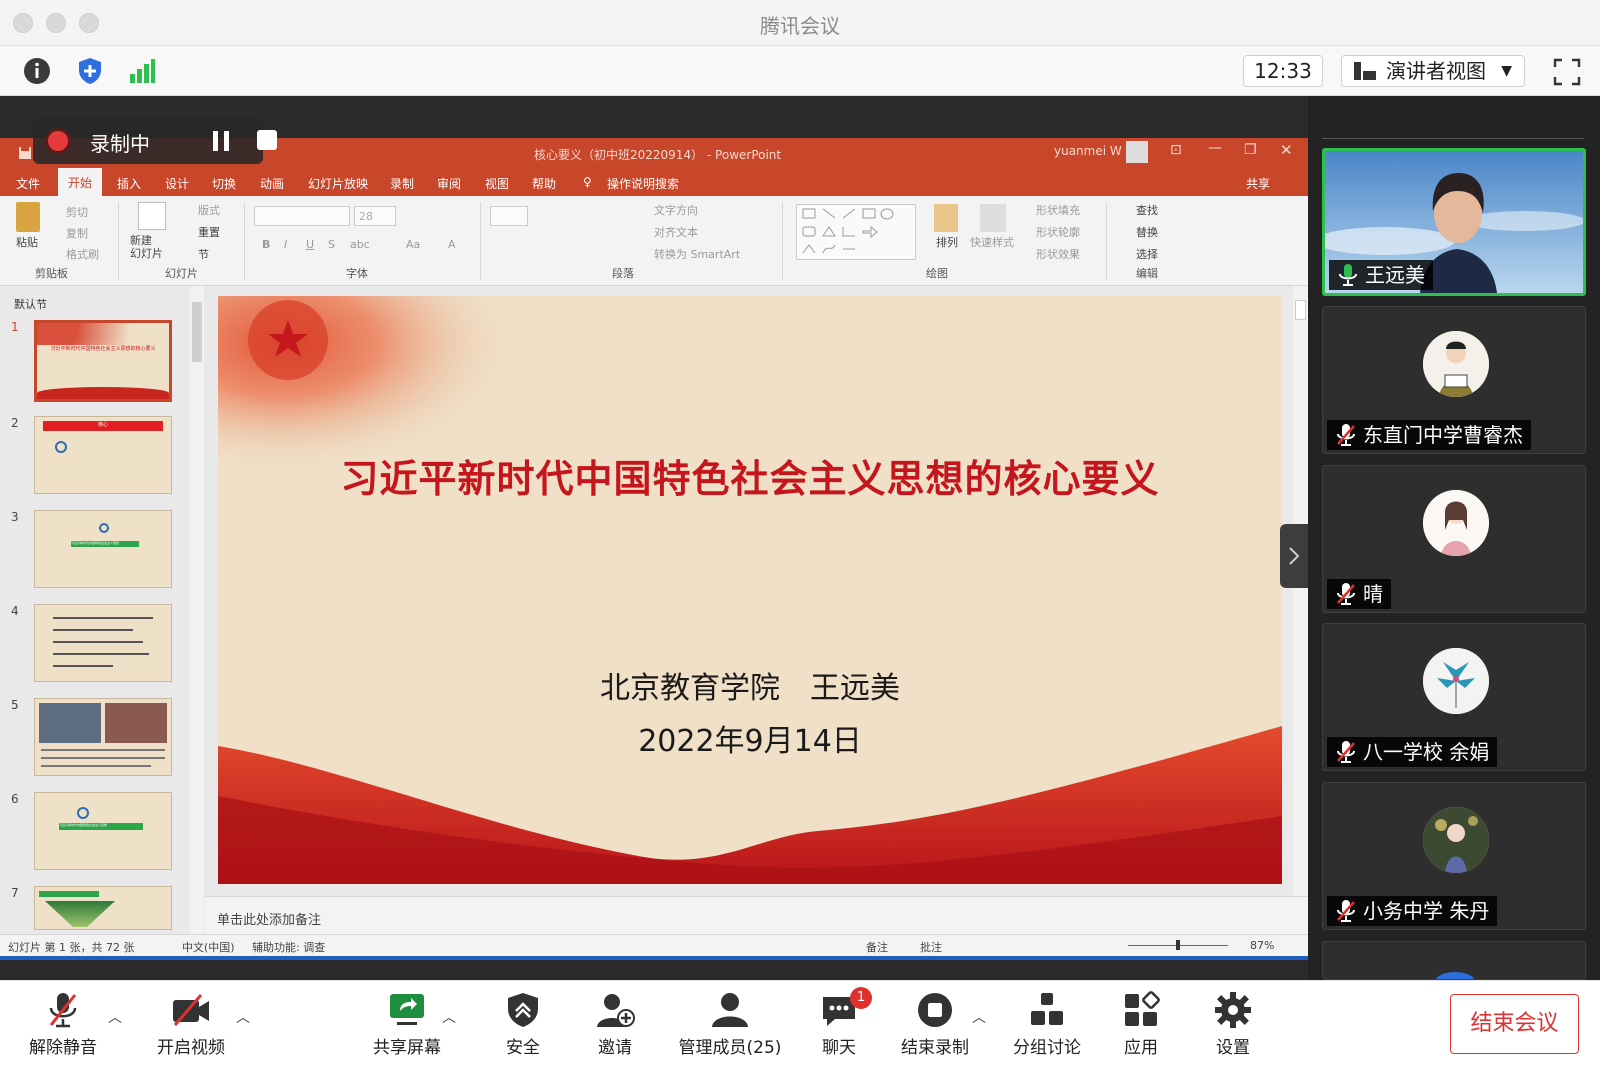  I want to click on paste-button: 粘贴, so click(27, 242).